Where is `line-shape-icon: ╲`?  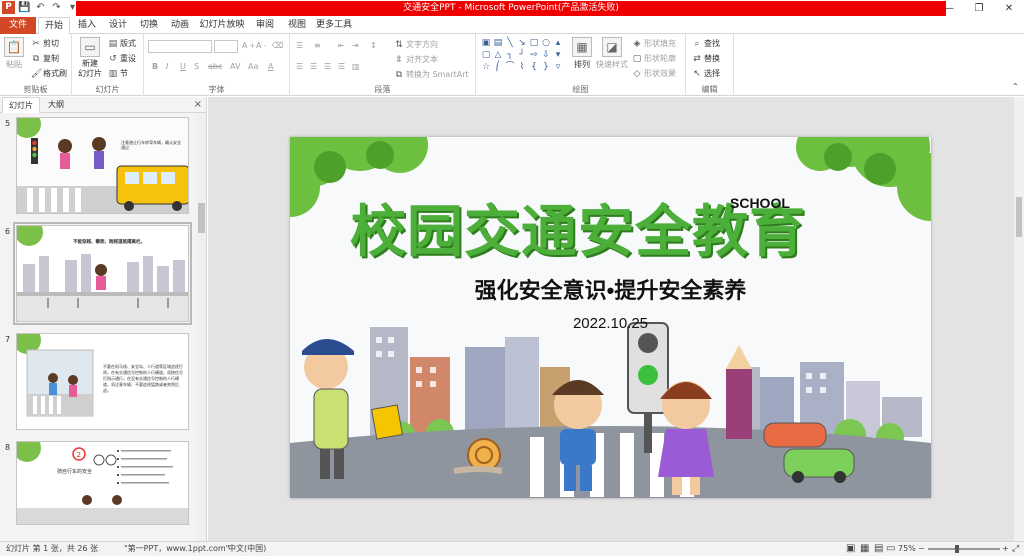 line-shape-icon: ╲ is located at coordinates (510, 43).